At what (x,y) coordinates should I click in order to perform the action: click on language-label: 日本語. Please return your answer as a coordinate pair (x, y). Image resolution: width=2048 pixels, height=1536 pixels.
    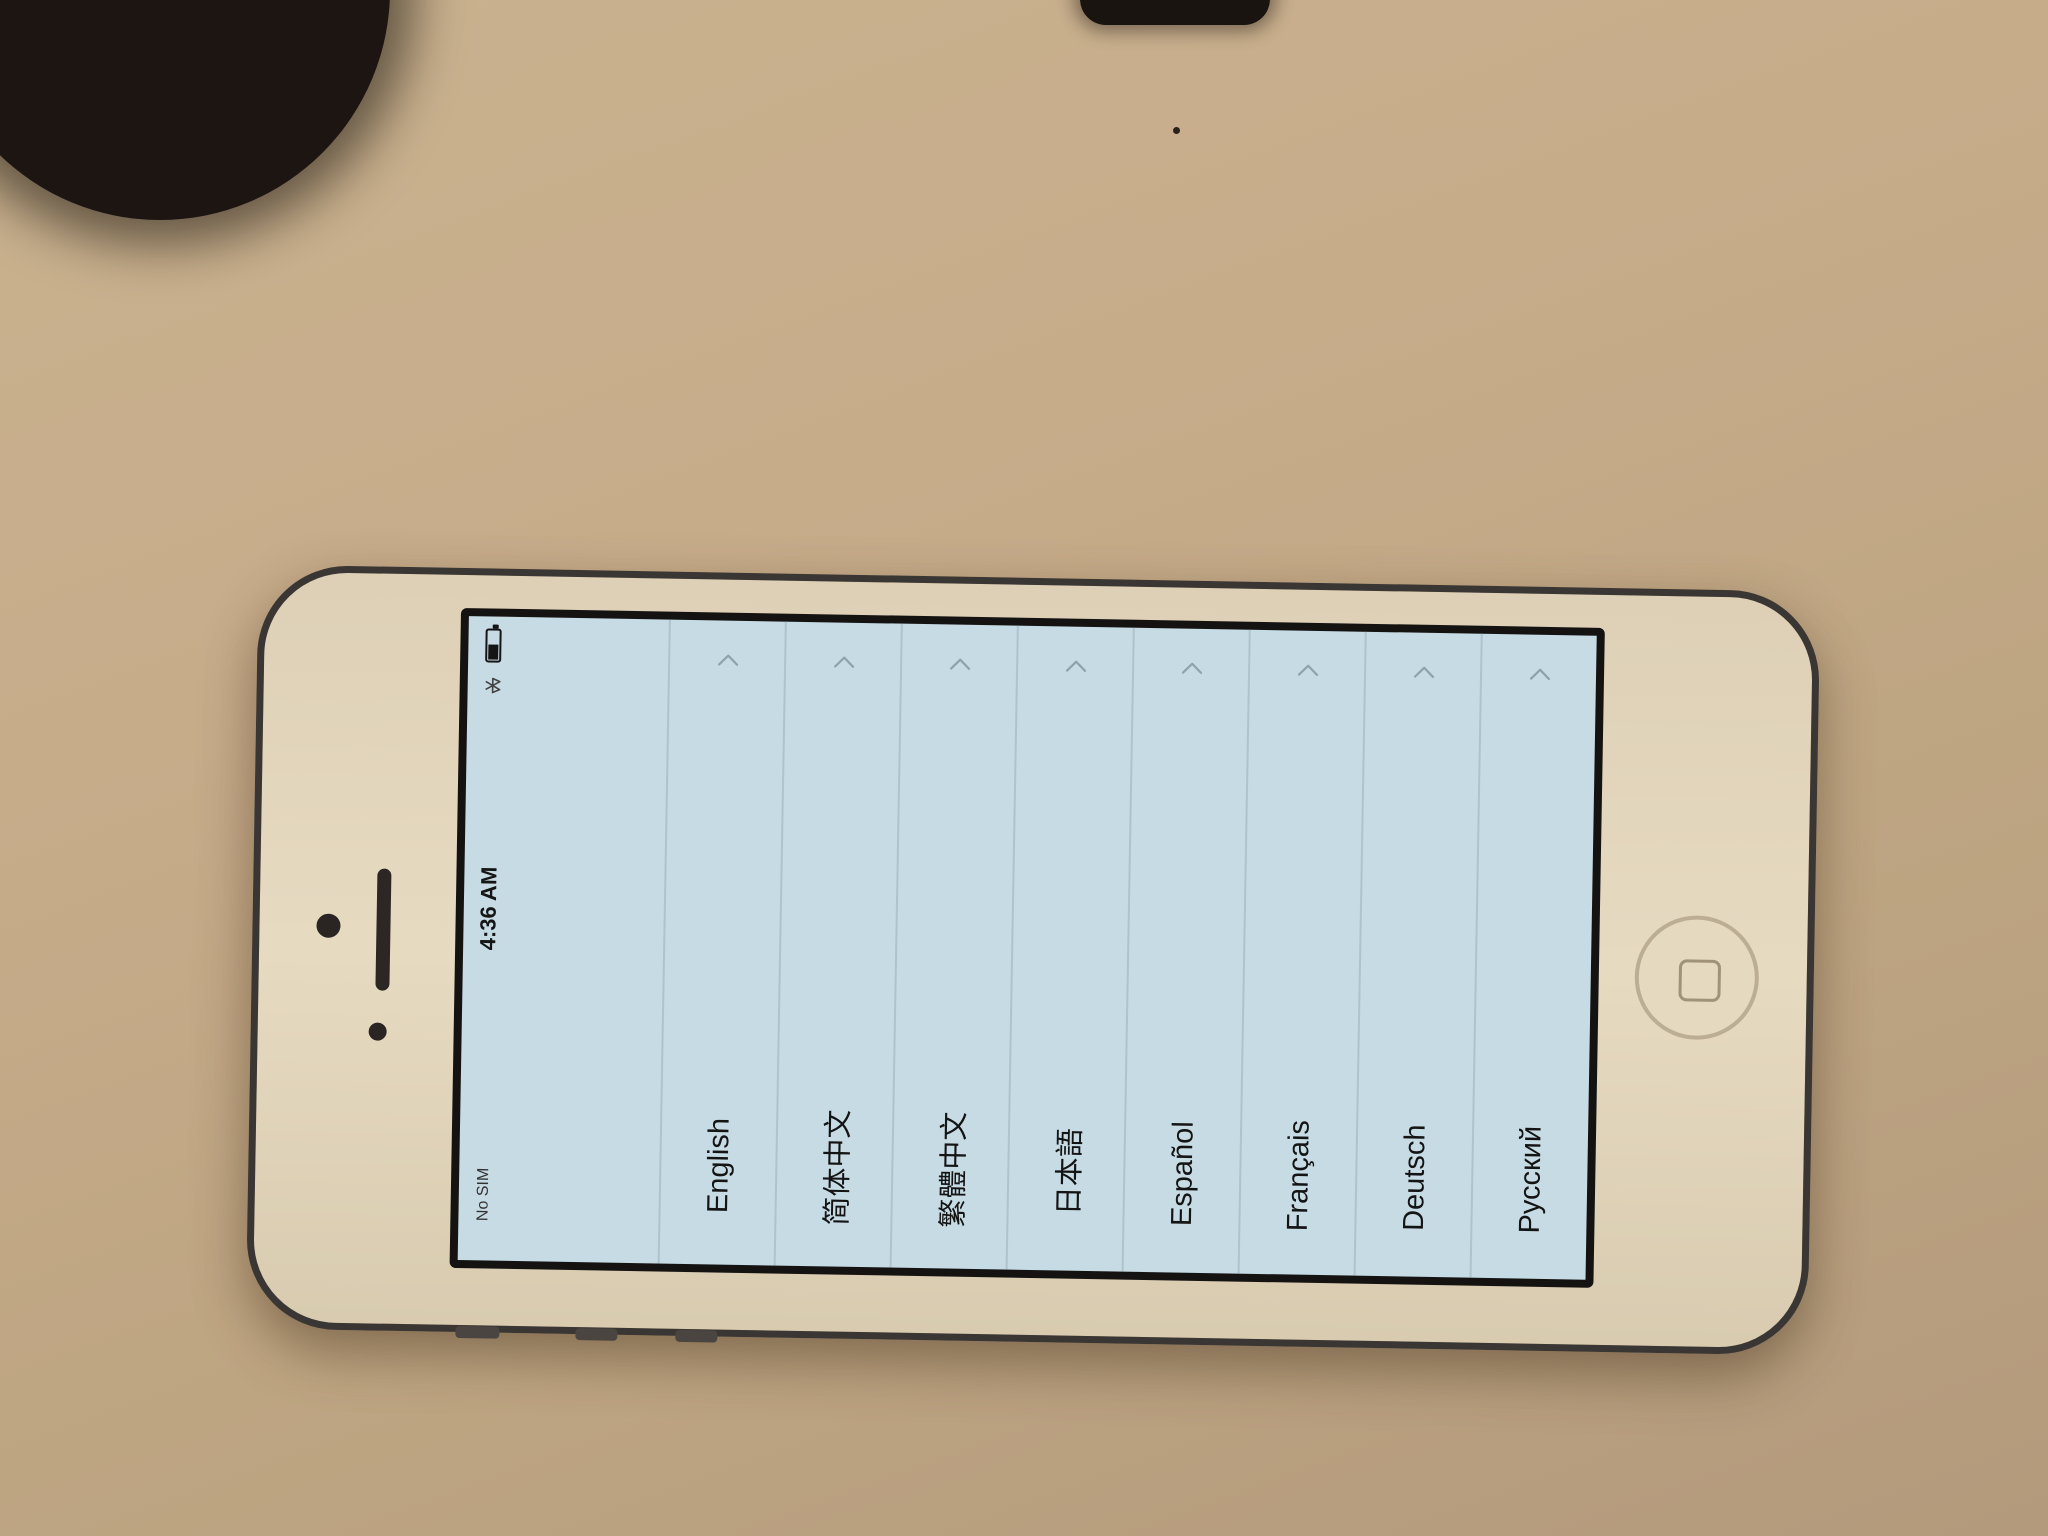
    Looking at the image, I should click on (1070, 1171).